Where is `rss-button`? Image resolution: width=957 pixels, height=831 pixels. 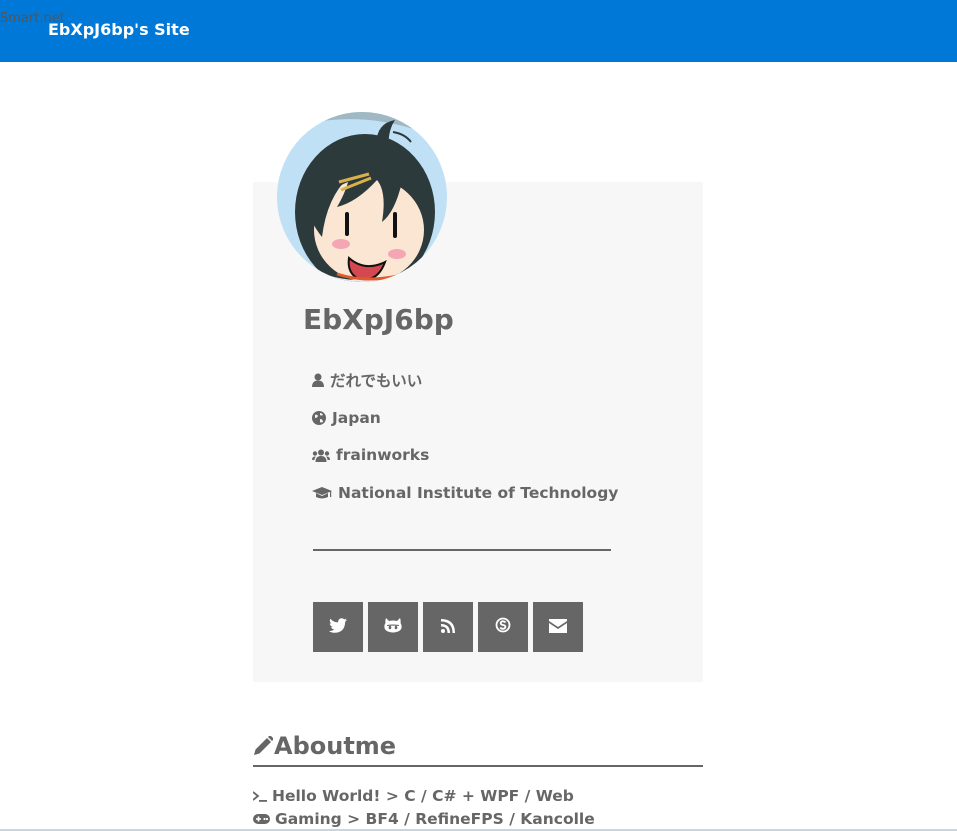
rss-button is located at coordinates (448, 627).